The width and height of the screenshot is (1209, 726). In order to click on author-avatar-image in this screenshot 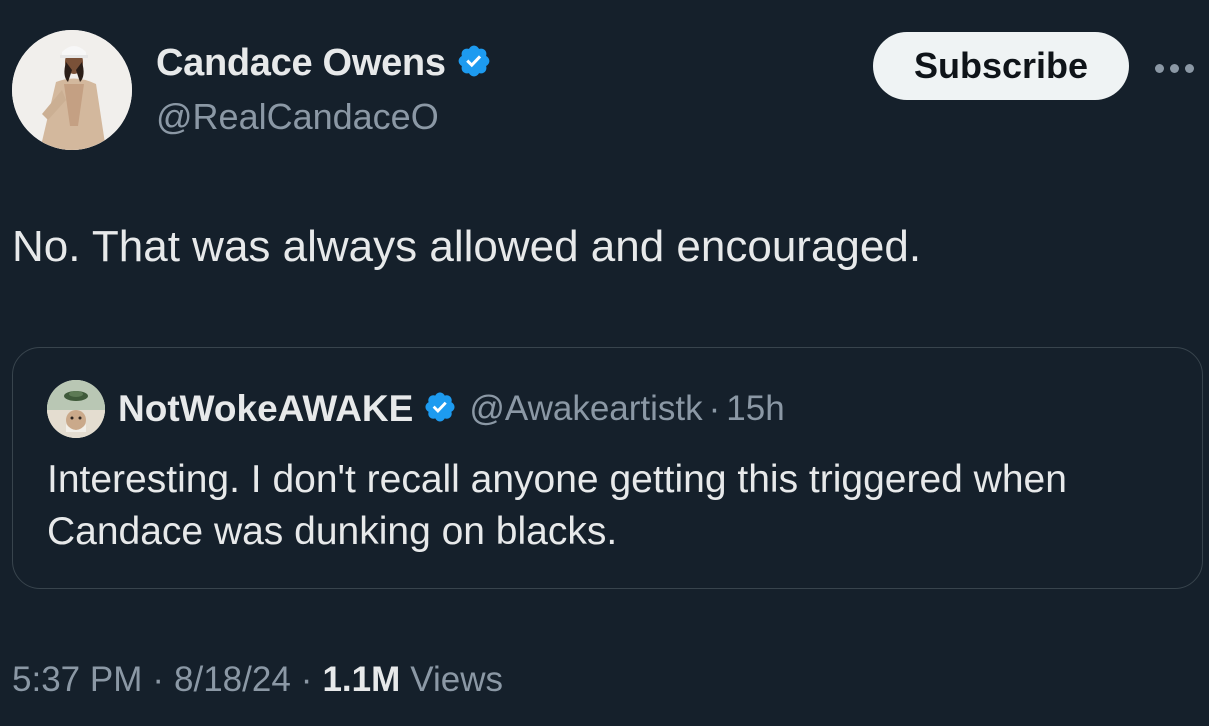, I will do `click(72, 90)`.